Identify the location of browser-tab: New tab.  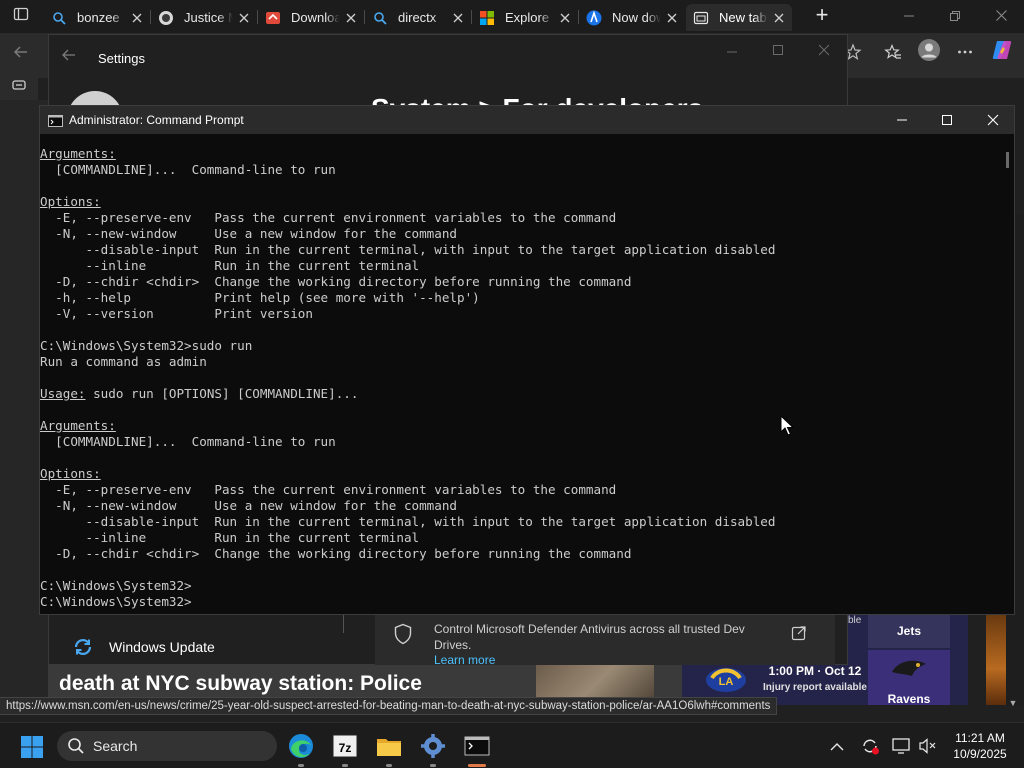
(739, 17).